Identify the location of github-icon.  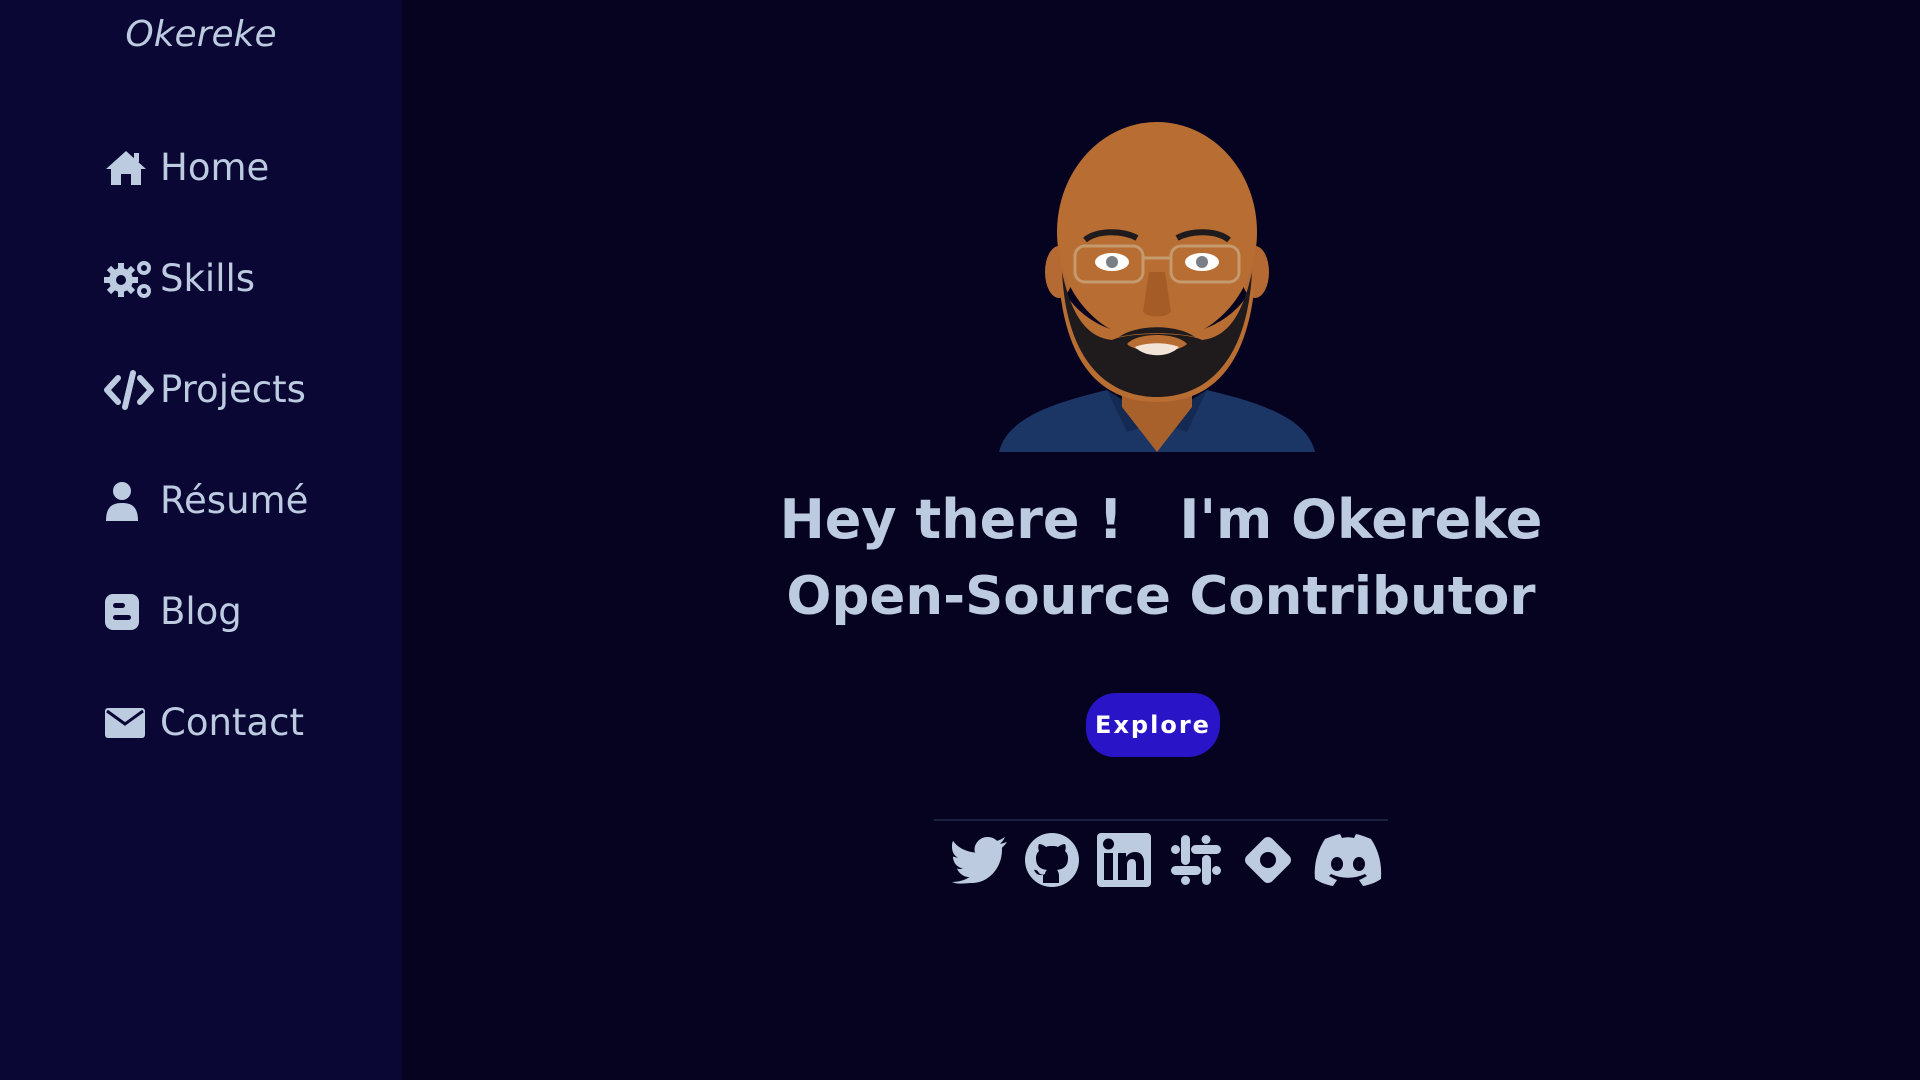
(1052, 860).